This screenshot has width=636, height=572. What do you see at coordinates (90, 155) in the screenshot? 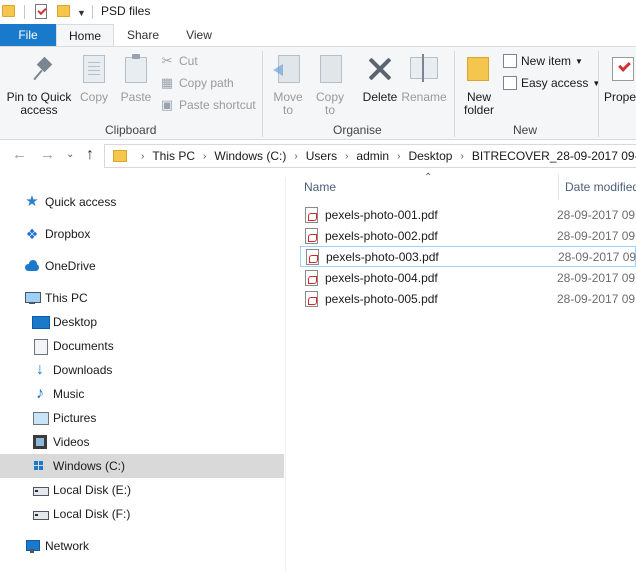
I see `up-arrow-icon: ↑` at bounding box center [90, 155].